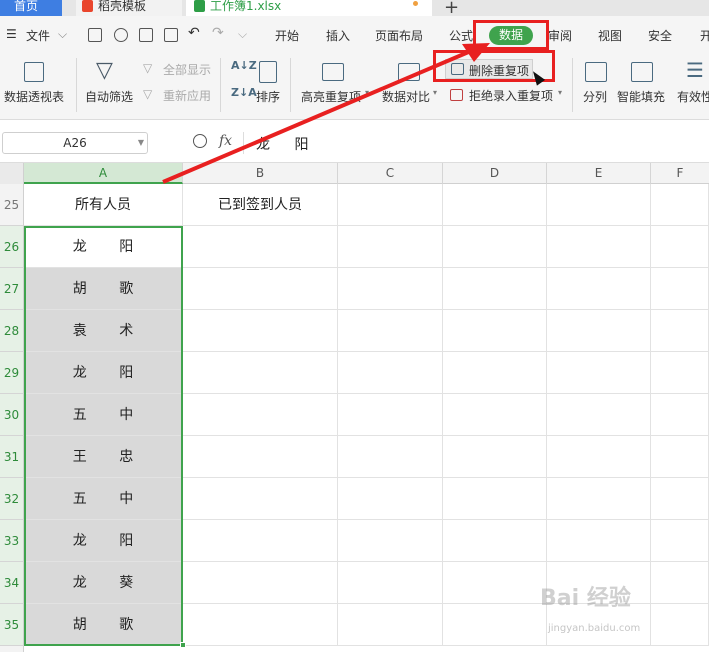 This screenshot has width=709, height=652. Describe the element at coordinates (34, 96) in the screenshot. I see `pivot-table-button: 数据透视表` at that location.